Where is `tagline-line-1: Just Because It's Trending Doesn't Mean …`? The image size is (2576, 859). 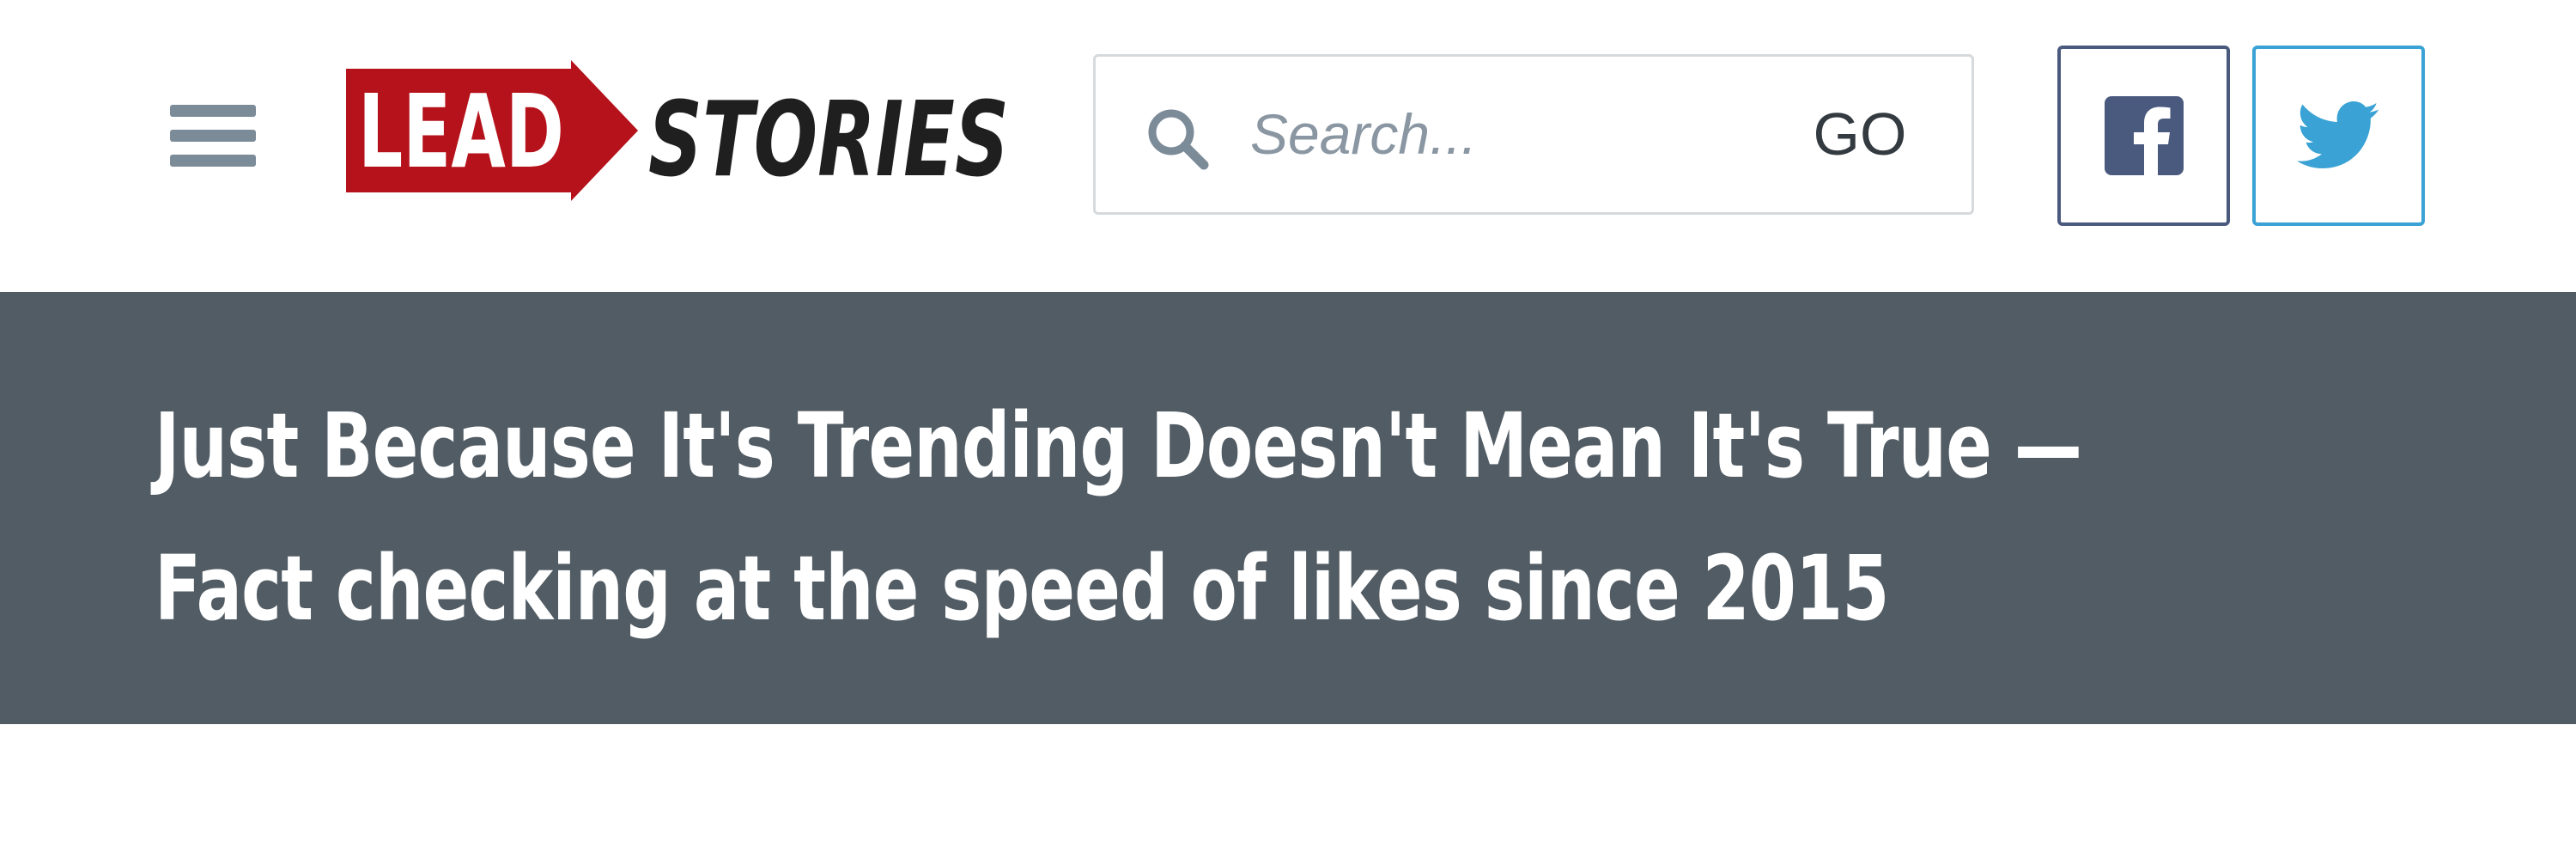 tagline-line-1: Just Because It's Trending Doesn't Mean … is located at coordinates (1118, 445).